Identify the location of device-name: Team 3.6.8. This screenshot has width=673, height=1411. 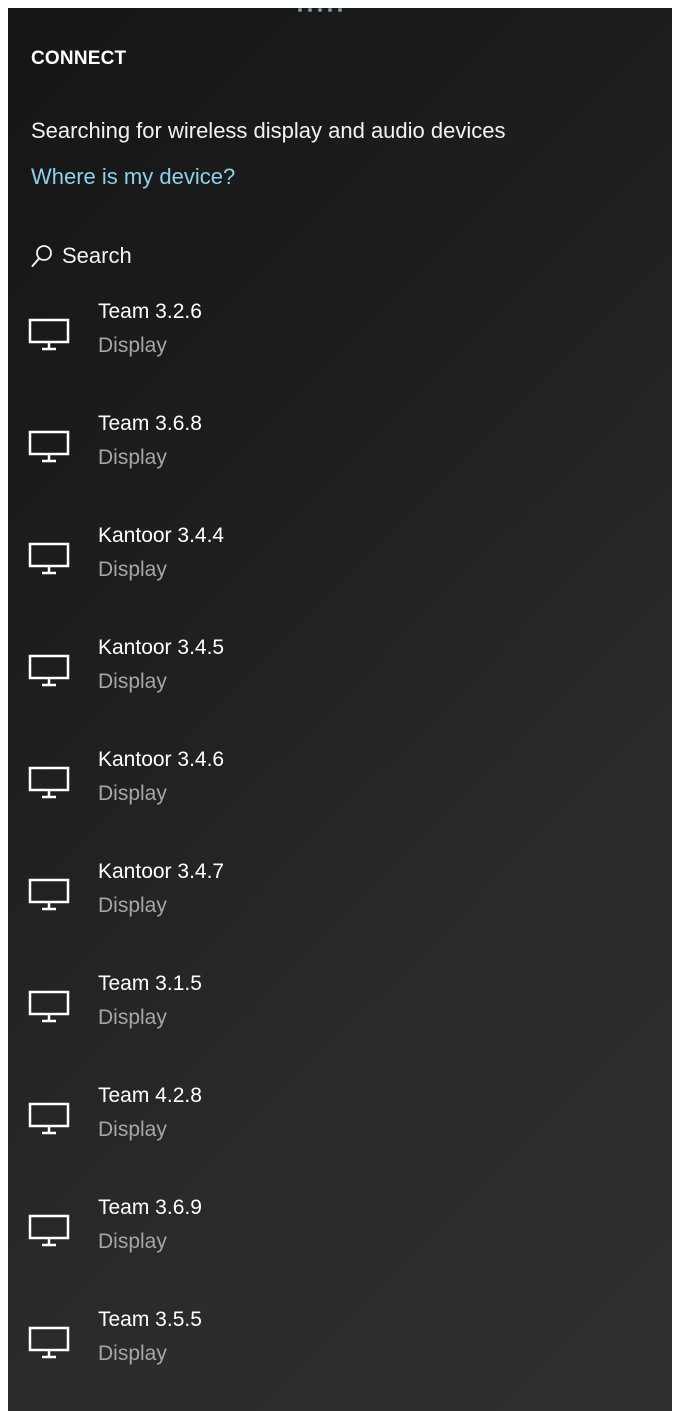
(150, 423).